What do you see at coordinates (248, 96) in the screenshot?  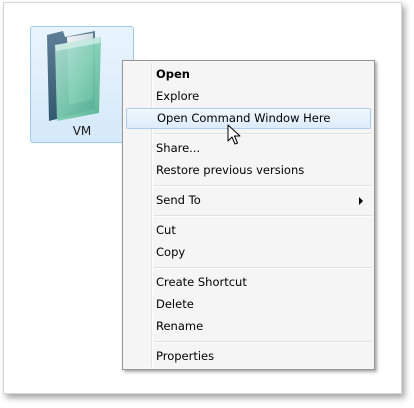 I see `menu-item-explore: Explore` at bounding box center [248, 96].